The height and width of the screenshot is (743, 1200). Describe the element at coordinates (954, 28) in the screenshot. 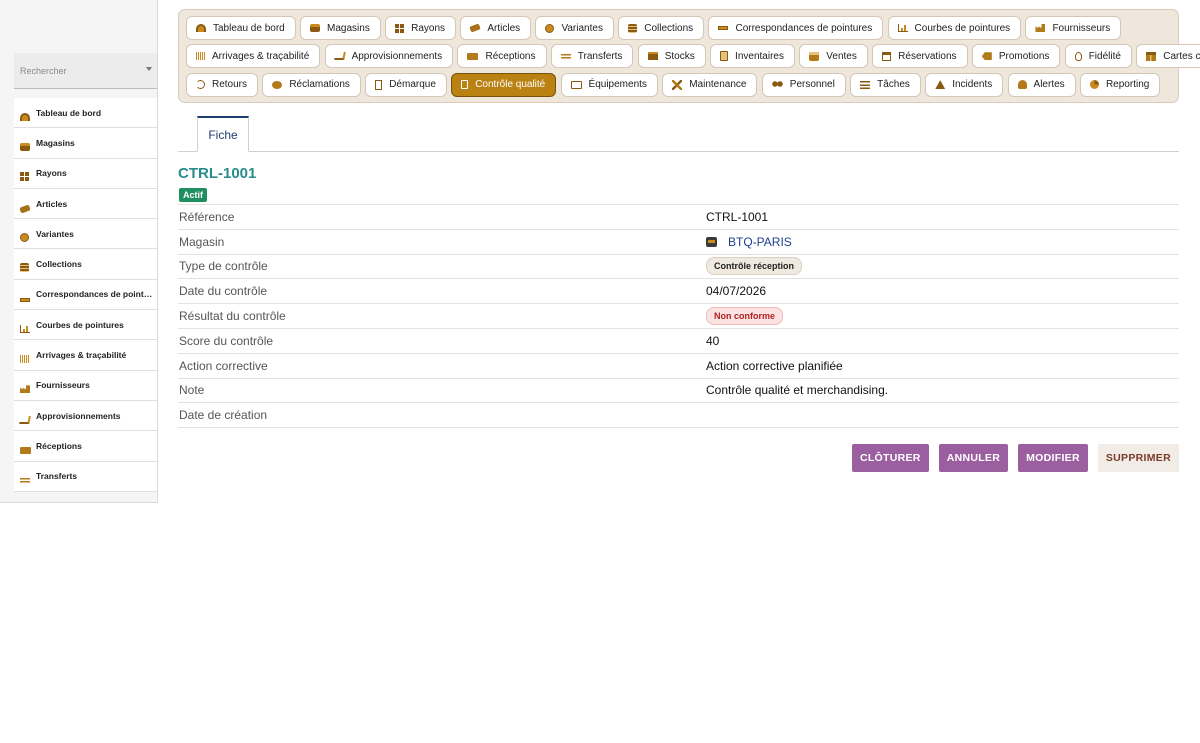

I see `module-courbes: Courbes de pointures` at that location.